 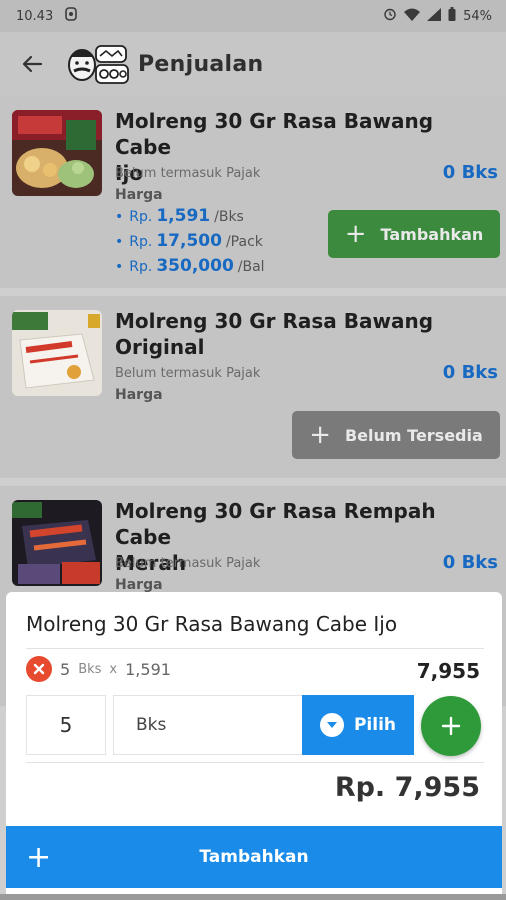 I want to click on back-button, so click(x=32, y=64).